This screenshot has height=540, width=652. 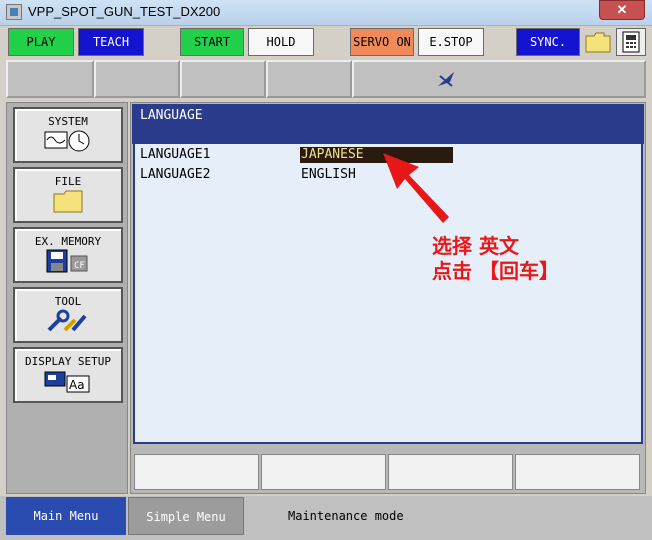 What do you see at coordinates (66, 516) in the screenshot?
I see `main-menu-tab: Main Menu` at bounding box center [66, 516].